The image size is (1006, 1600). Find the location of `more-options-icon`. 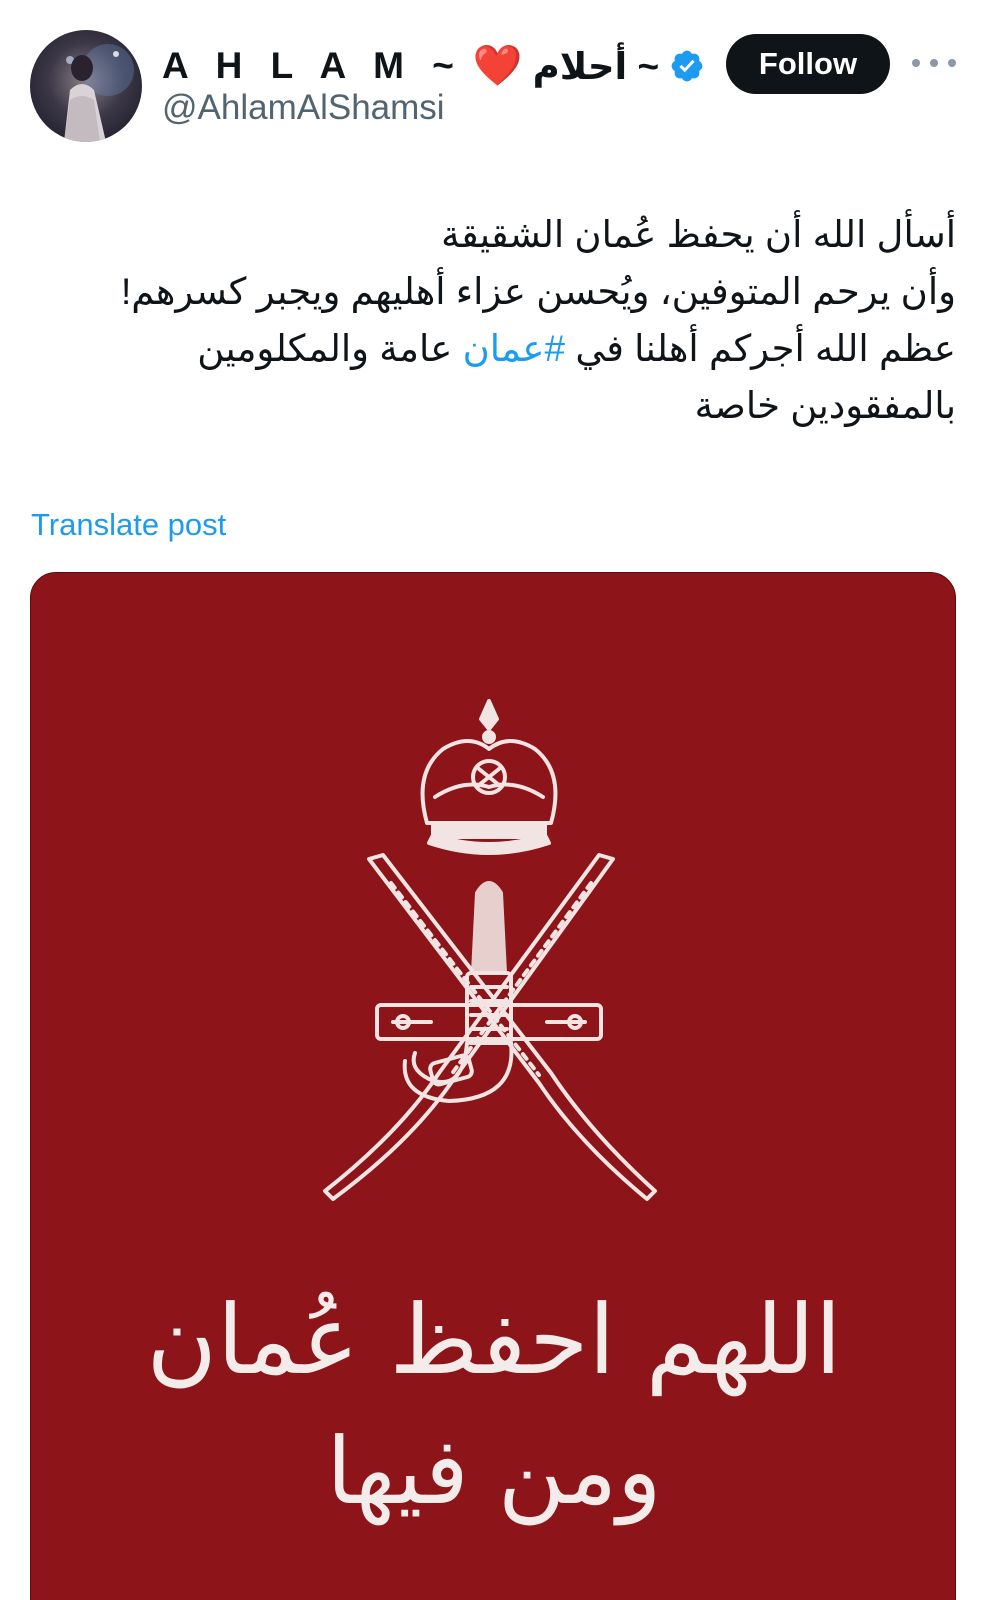

more-options-icon is located at coordinates (934, 63).